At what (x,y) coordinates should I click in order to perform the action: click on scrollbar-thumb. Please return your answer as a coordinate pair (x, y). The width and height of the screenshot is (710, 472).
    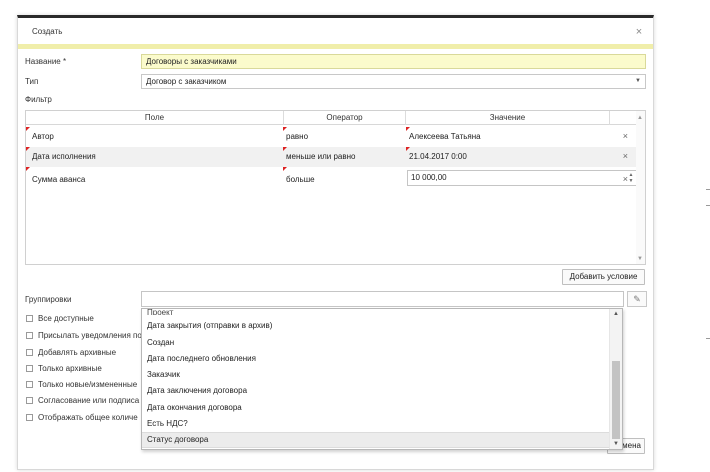
    Looking at the image, I should click on (616, 400).